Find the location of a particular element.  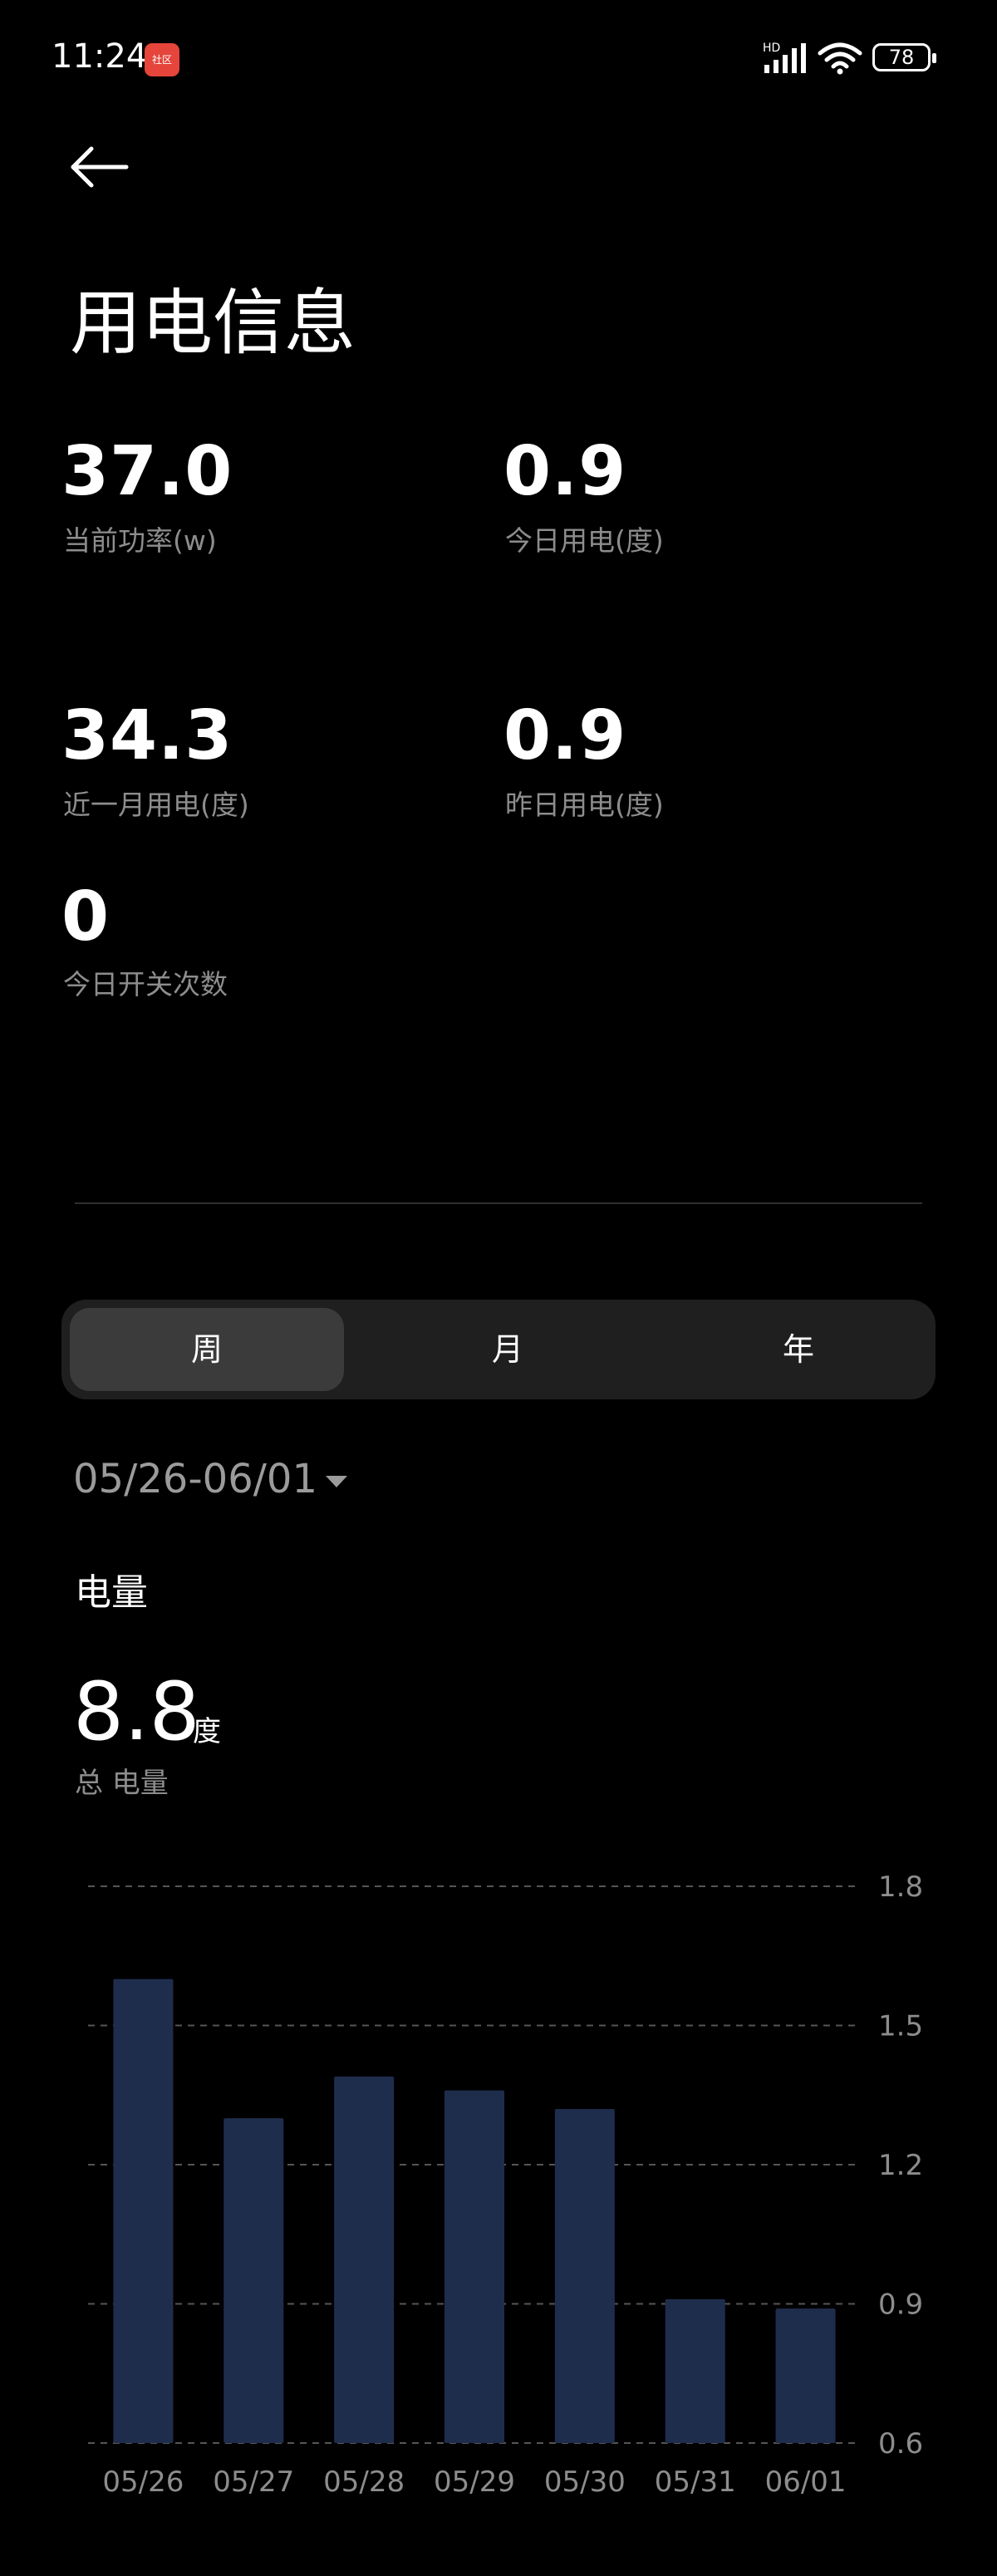

y-tick-label: 1.8 is located at coordinates (901, 1887).